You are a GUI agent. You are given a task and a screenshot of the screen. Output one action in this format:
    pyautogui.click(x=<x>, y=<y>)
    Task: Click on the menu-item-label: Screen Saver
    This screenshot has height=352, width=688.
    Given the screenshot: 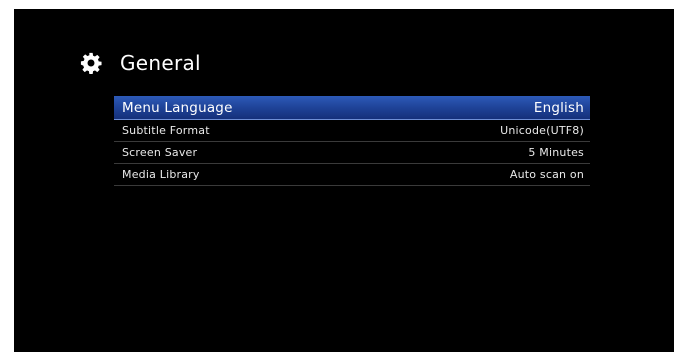 What is the action you would take?
    pyautogui.click(x=160, y=152)
    